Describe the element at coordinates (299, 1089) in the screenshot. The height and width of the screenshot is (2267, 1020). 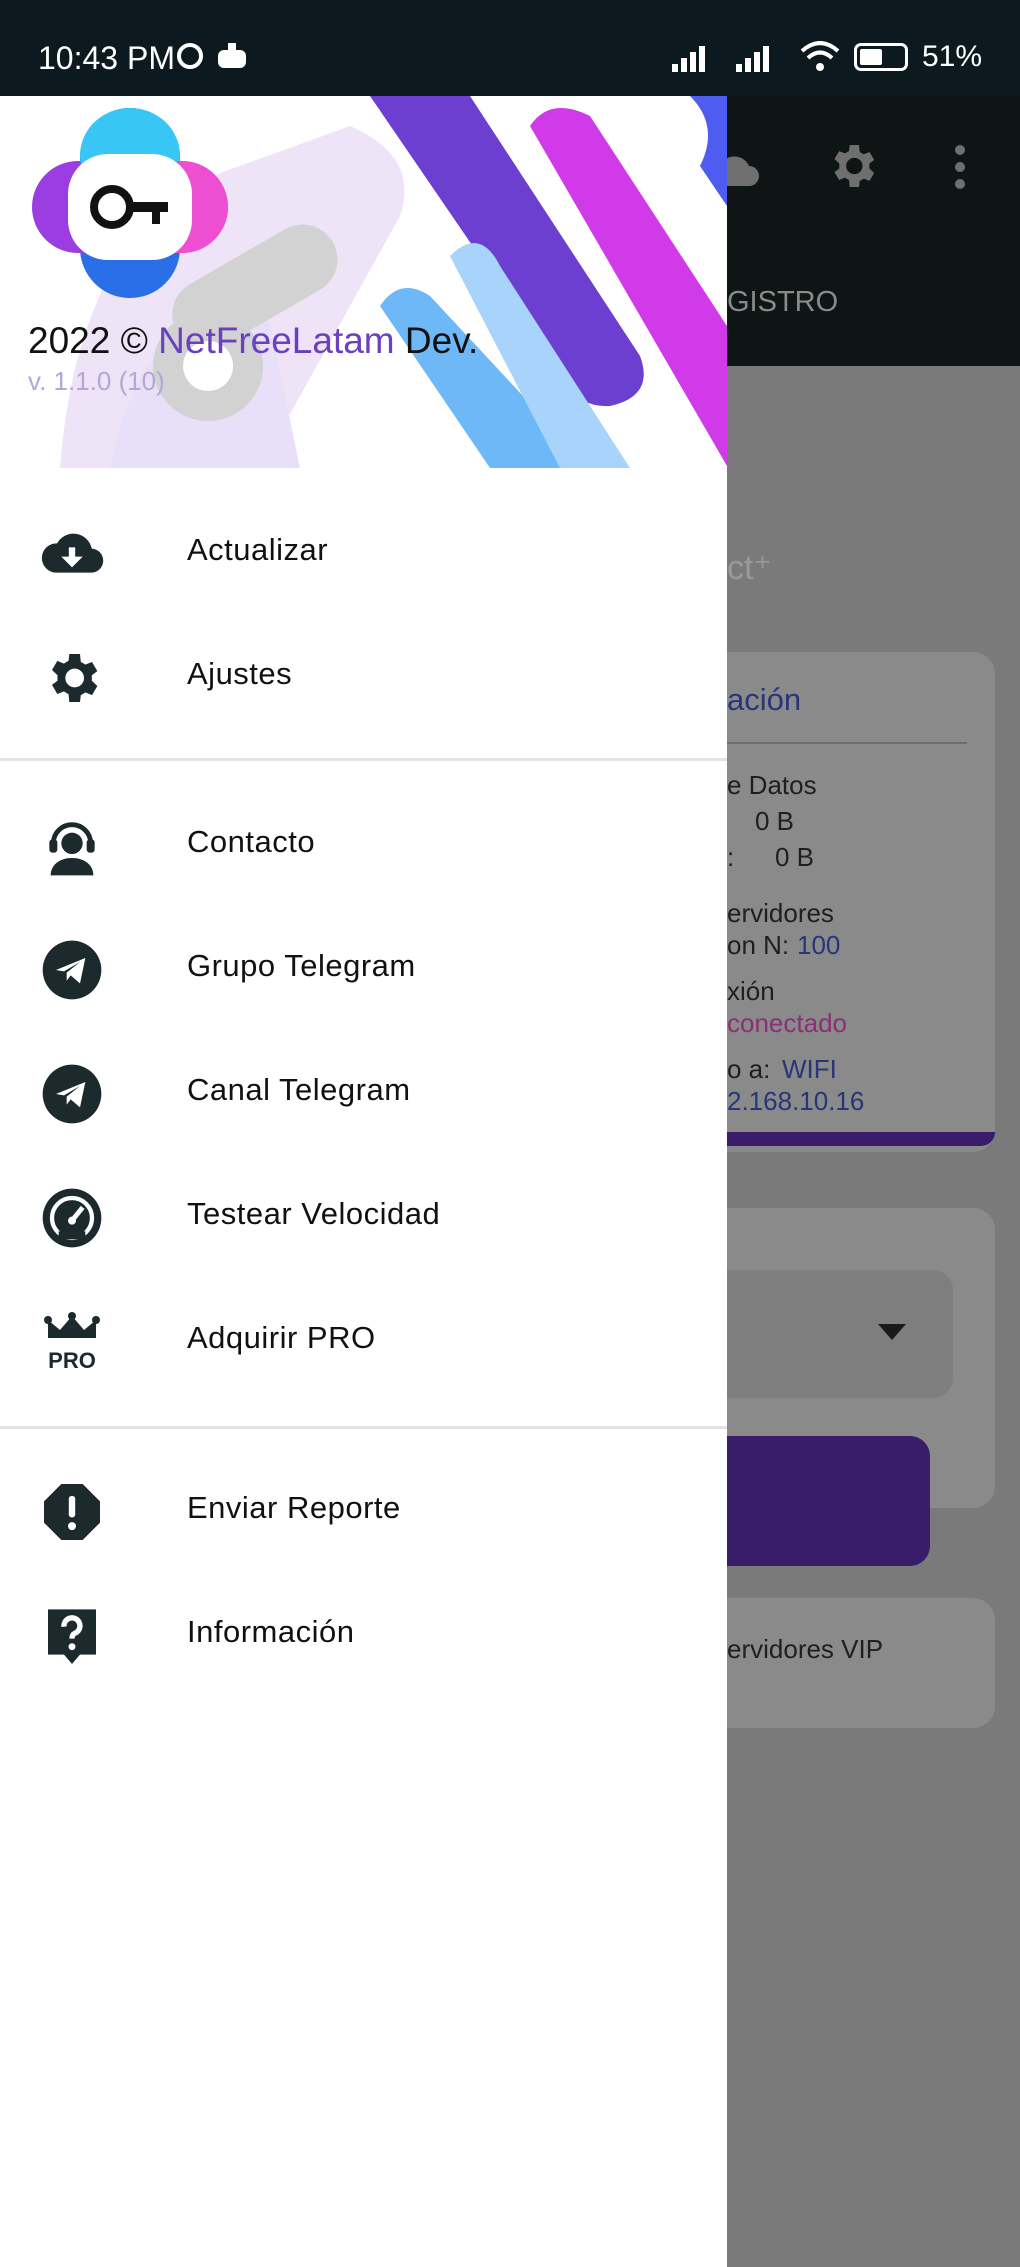
I see `menu-label: Canal Telegram` at that location.